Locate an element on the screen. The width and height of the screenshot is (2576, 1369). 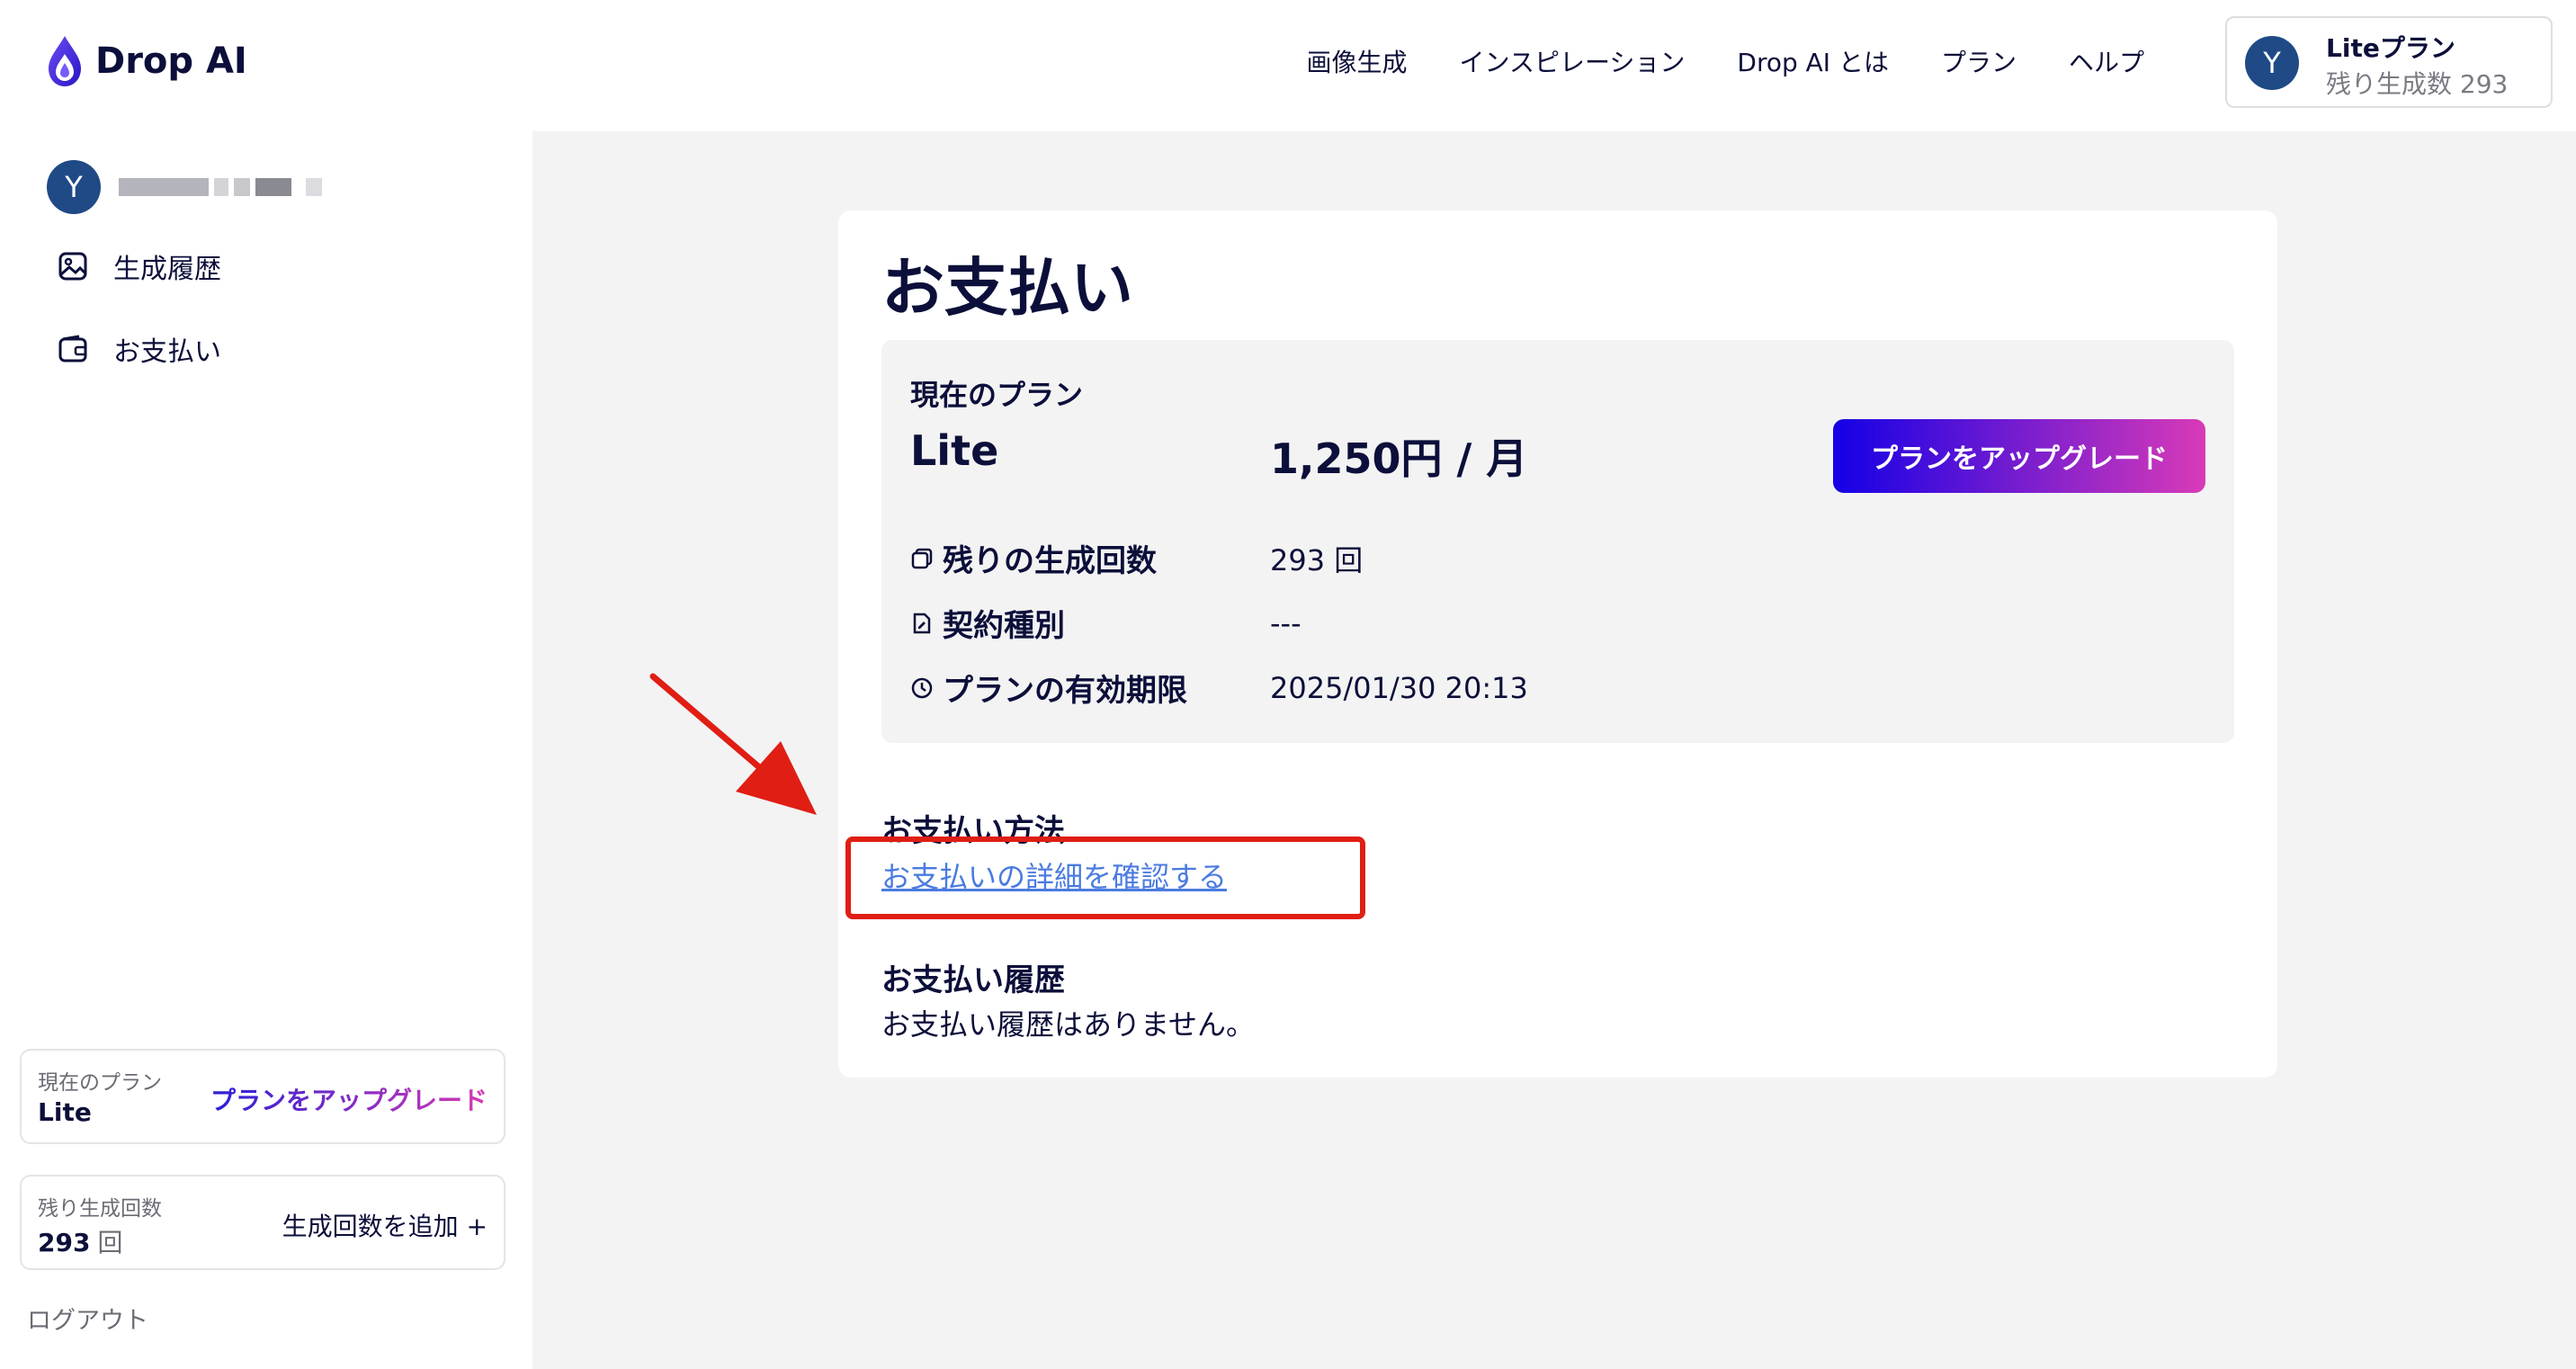
info-label: 契約種別 is located at coordinates (1090, 623).